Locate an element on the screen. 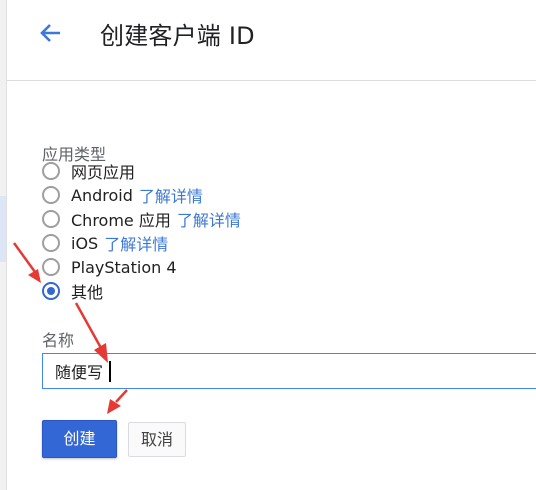 The width and height of the screenshot is (536, 490). radio-option-chrome-app: Chrome 应用 了解详情 is located at coordinates (141, 219).